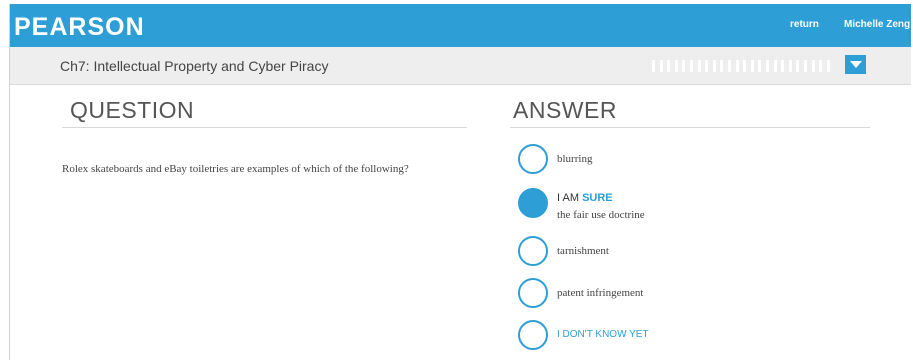 Image resolution: width=913 pixels, height=362 pixels. I want to click on question-heading: QUESTION, so click(132, 110).